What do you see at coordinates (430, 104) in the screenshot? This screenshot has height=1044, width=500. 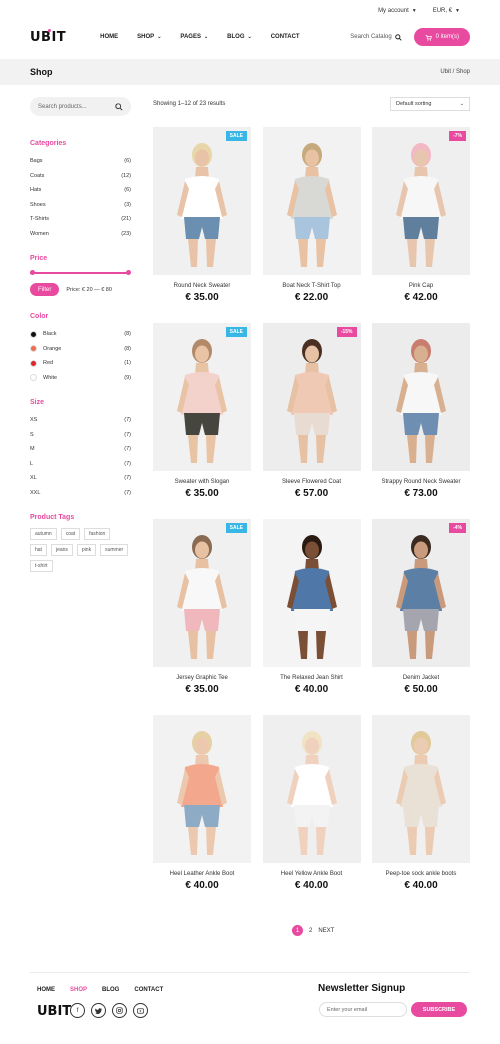 I see `sort-select: Default sorting ⌄` at bounding box center [430, 104].